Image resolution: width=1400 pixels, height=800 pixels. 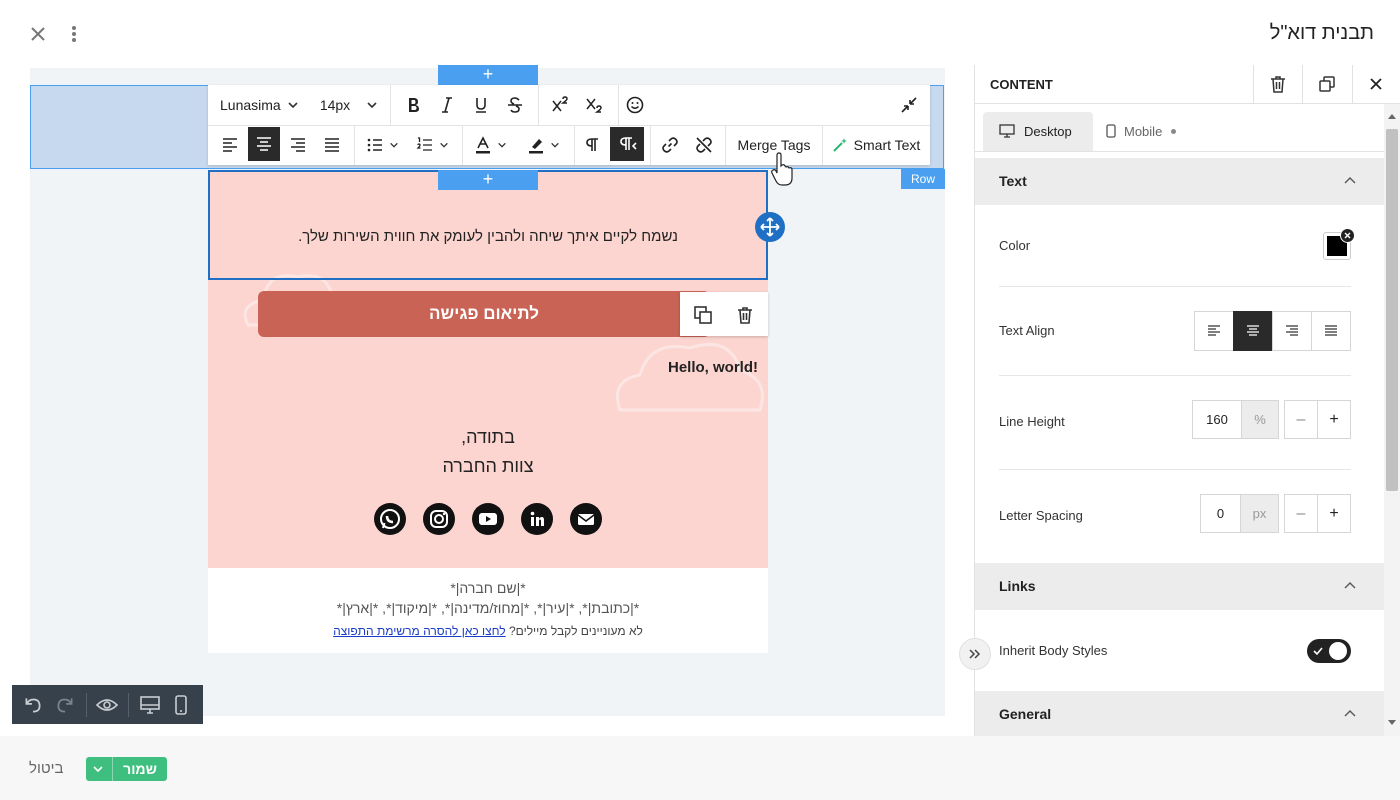 I want to click on clear-color-icon, so click(x=1347, y=235).